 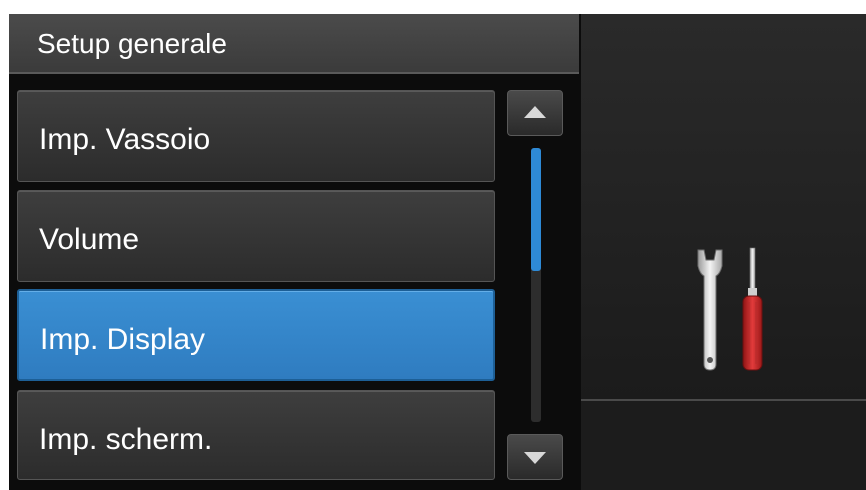 I want to click on triangle-down-icon, so click(x=535, y=458).